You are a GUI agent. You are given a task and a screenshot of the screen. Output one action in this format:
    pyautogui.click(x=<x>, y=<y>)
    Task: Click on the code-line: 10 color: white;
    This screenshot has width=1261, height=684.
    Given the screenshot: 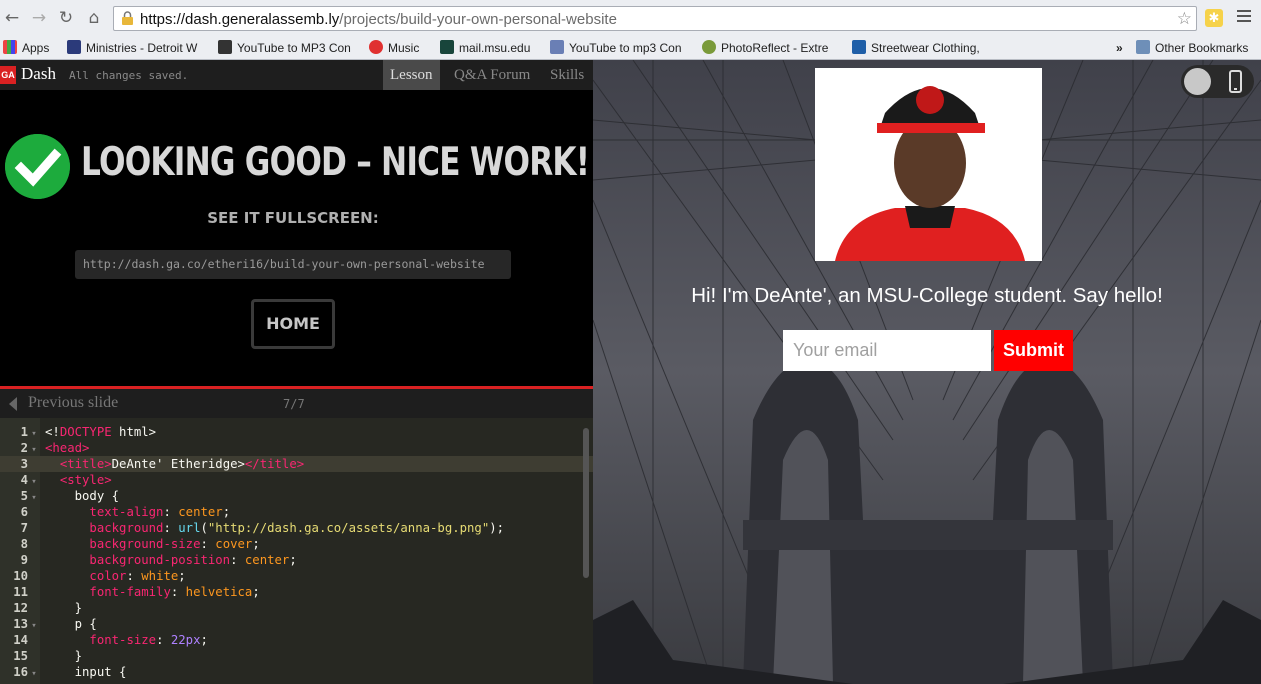 What is the action you would take?
    pyautogui.click(x=296, y=576)
    